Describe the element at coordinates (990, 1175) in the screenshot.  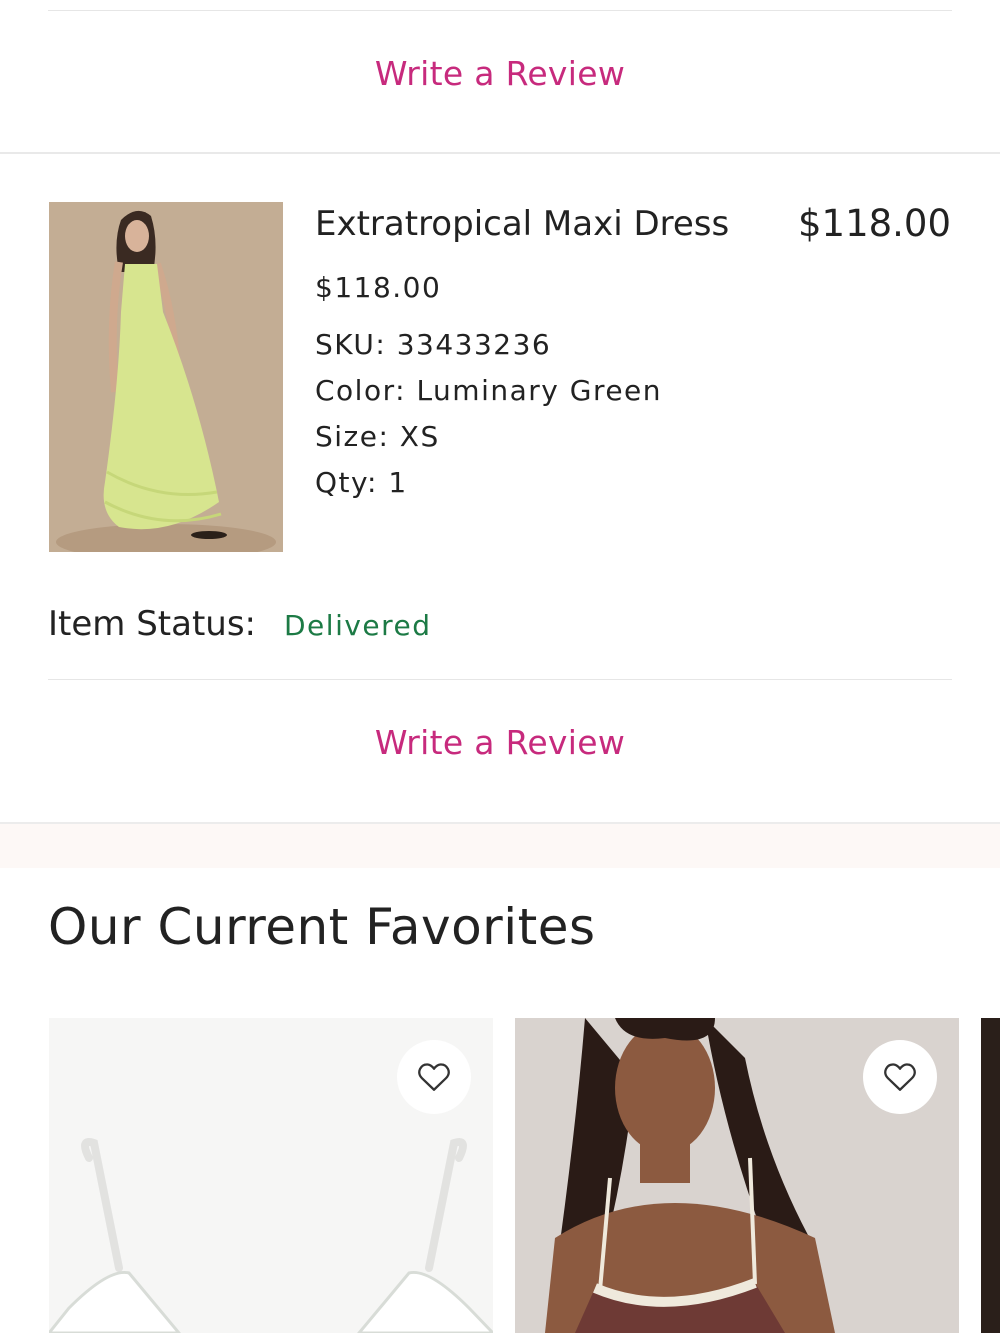
I see `favorite-product-card-partial` at that location.